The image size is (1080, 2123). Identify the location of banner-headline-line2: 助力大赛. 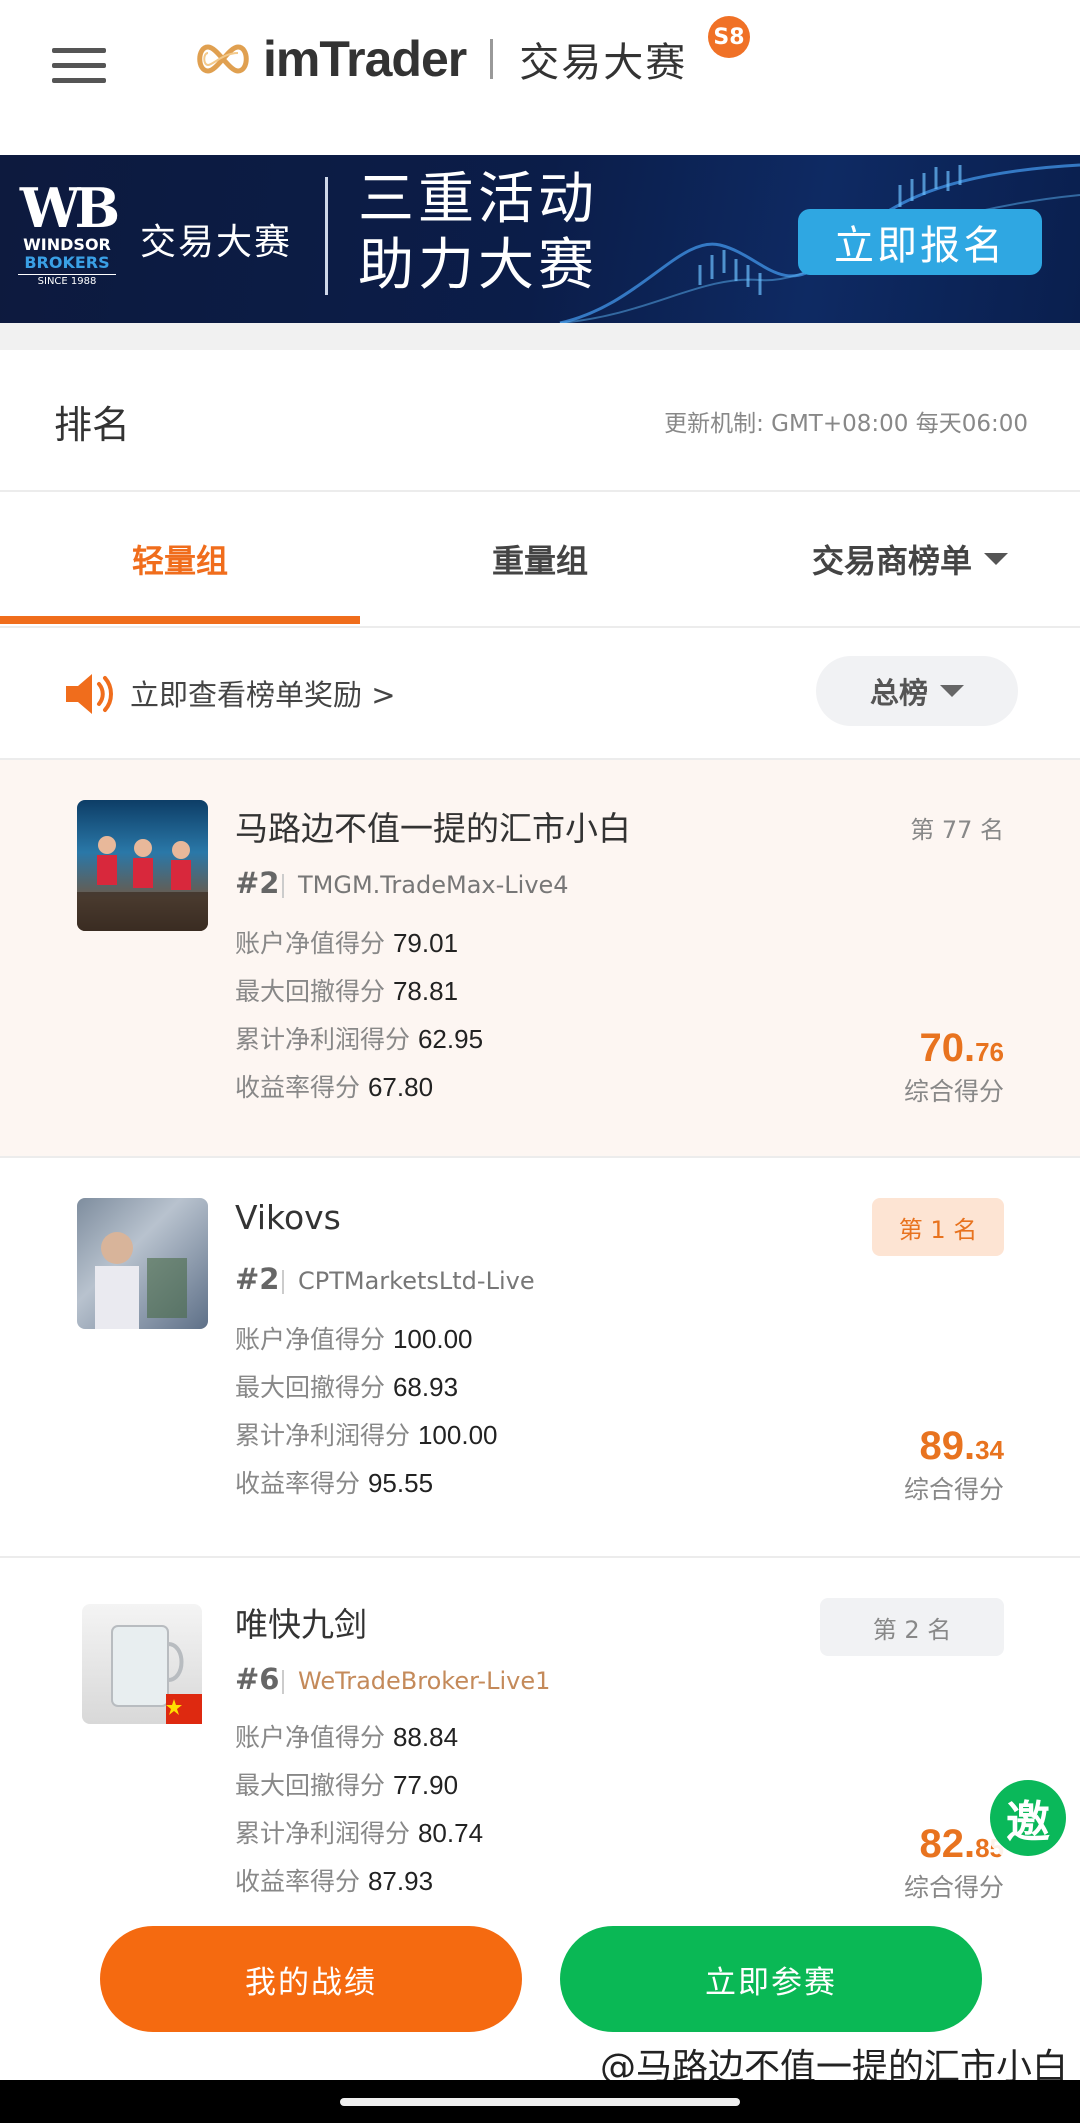
(478, 265).